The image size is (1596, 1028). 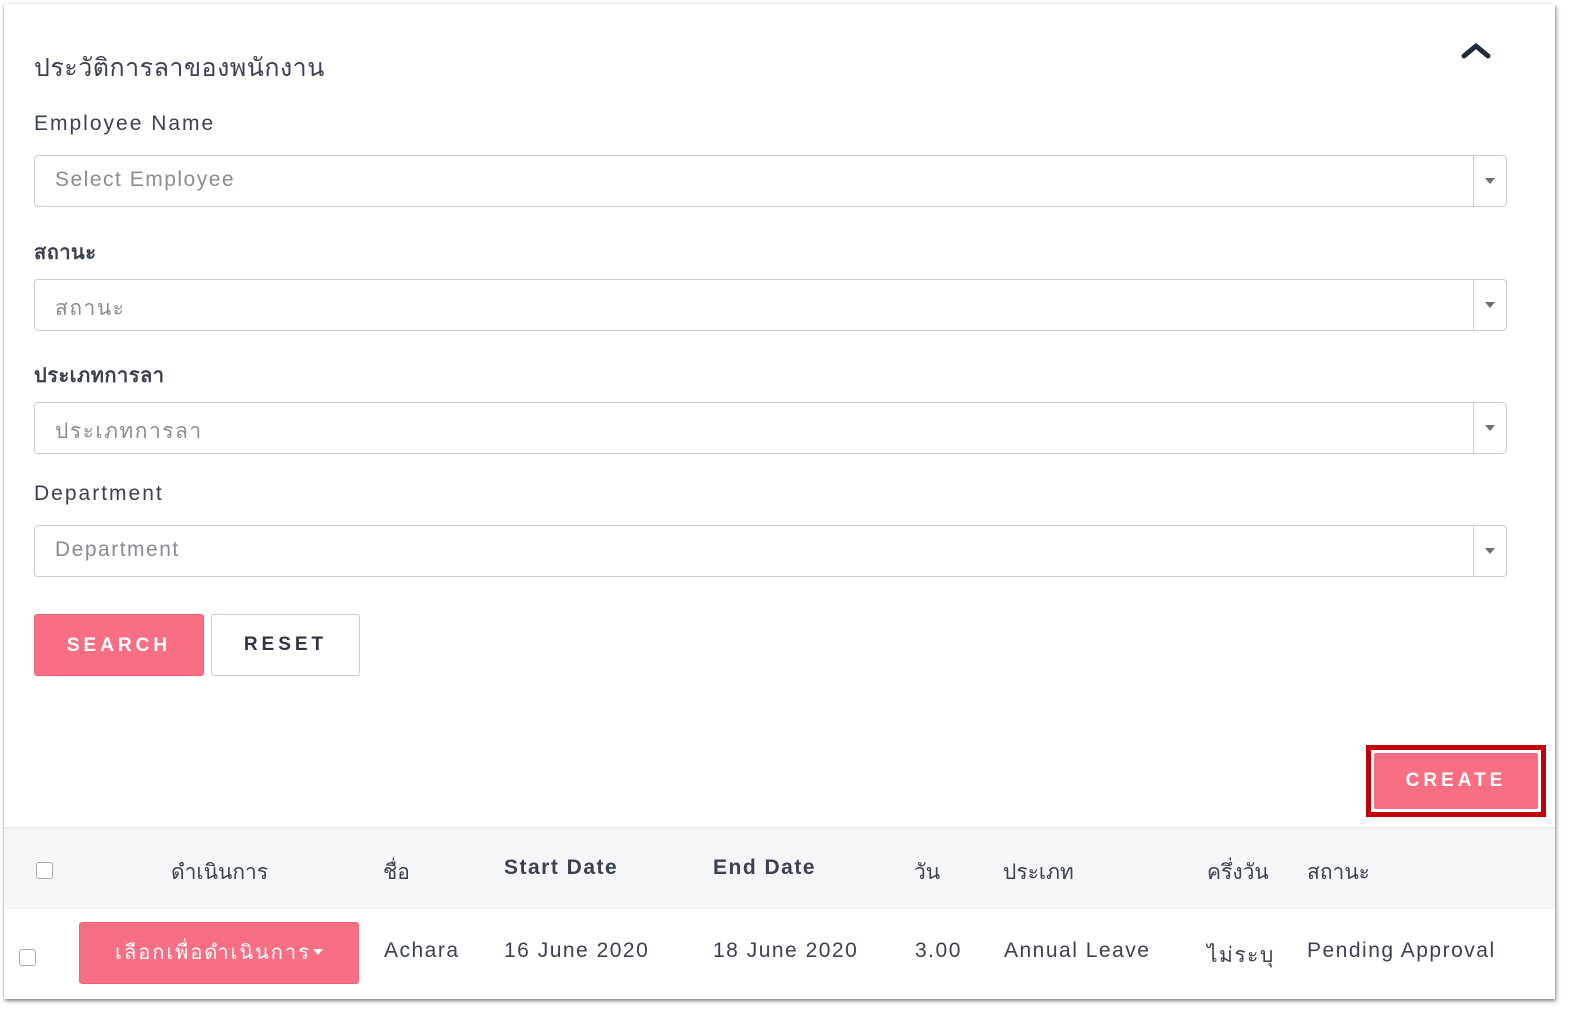 I want to click on header-half-day: ครึ่งวัน, so click(x=1238, y=872).